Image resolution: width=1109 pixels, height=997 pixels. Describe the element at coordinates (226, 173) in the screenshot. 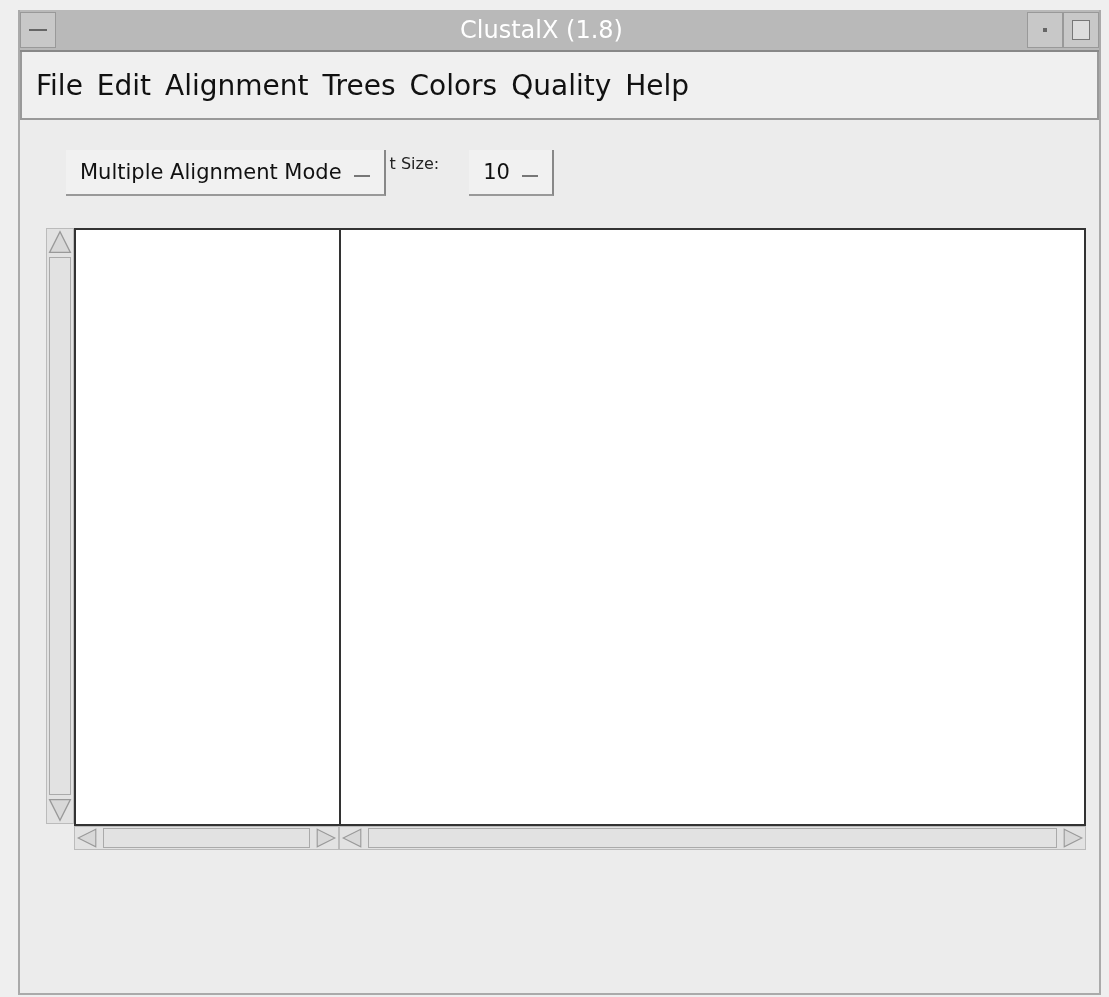

I see `mode-dropdown: Multiple Alignment Mode` at that location.